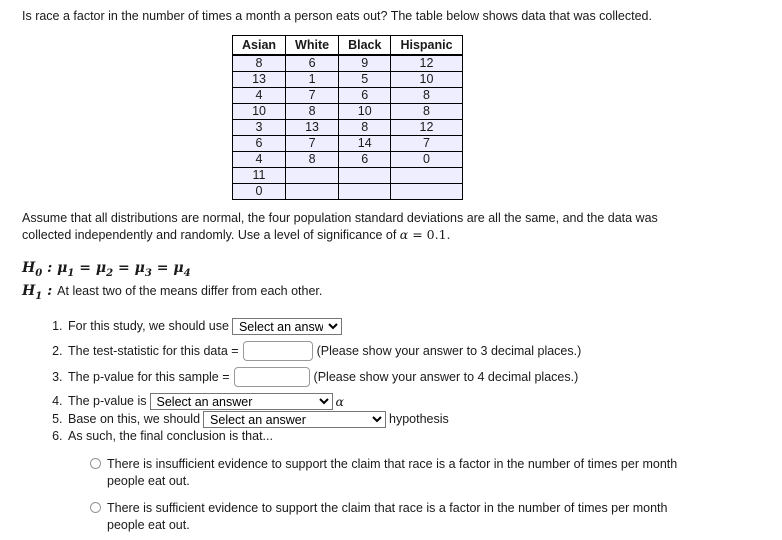  What do you see at coordinates (259, 111) in the screenshot?
I see `table-cell: 10` at bounding box center [259, 111].